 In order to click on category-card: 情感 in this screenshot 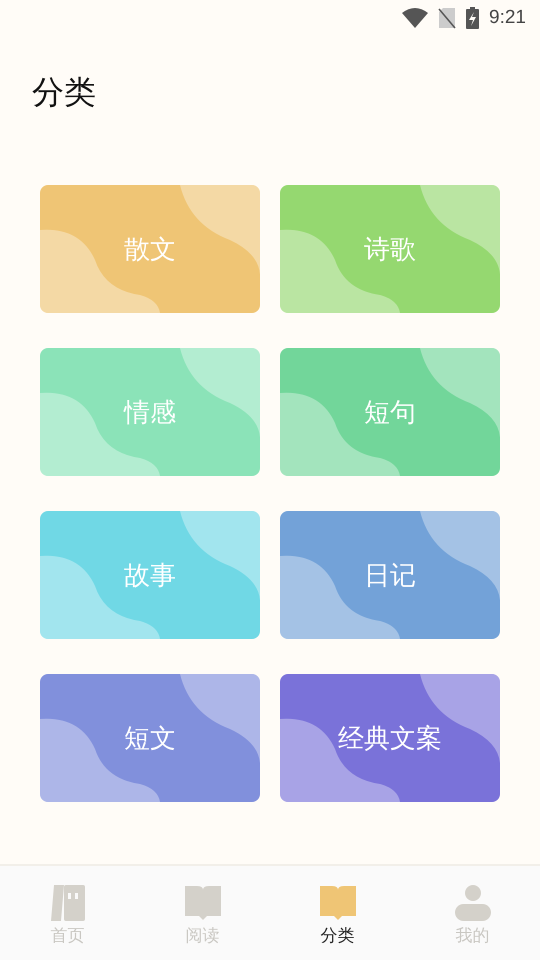, I will do `click(150, 412)`.